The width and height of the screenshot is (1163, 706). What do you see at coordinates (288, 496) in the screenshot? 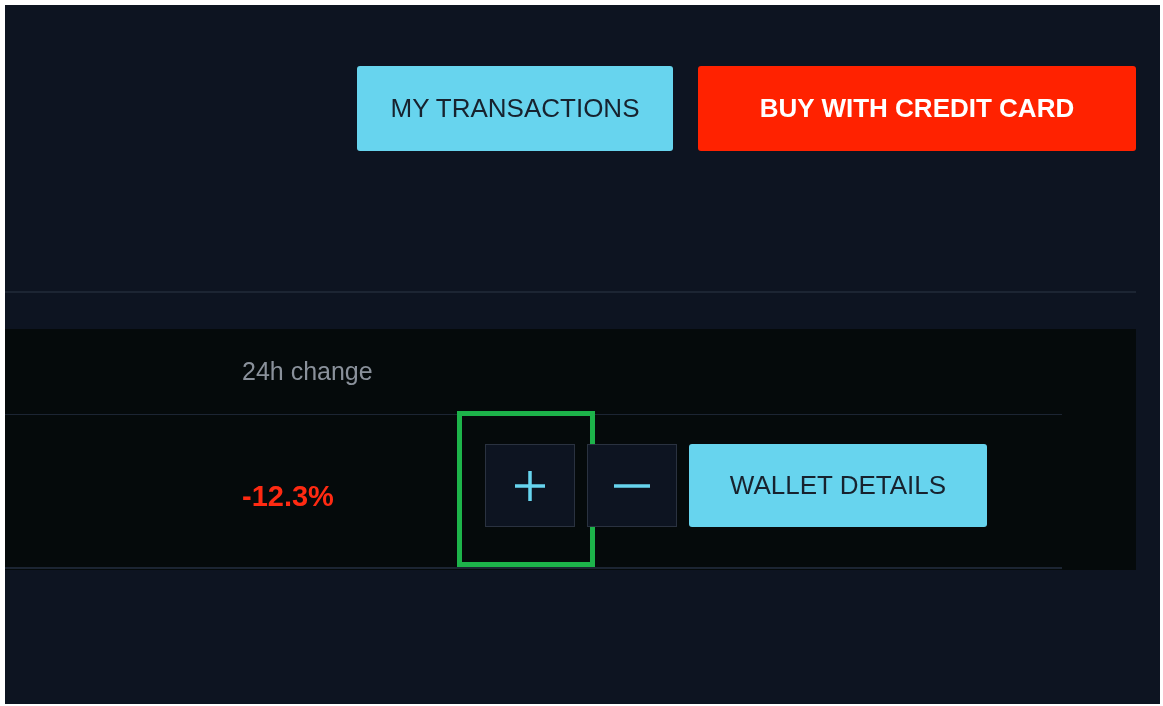
I see `change-value: -12.3%` at bounding box center [288, 496].